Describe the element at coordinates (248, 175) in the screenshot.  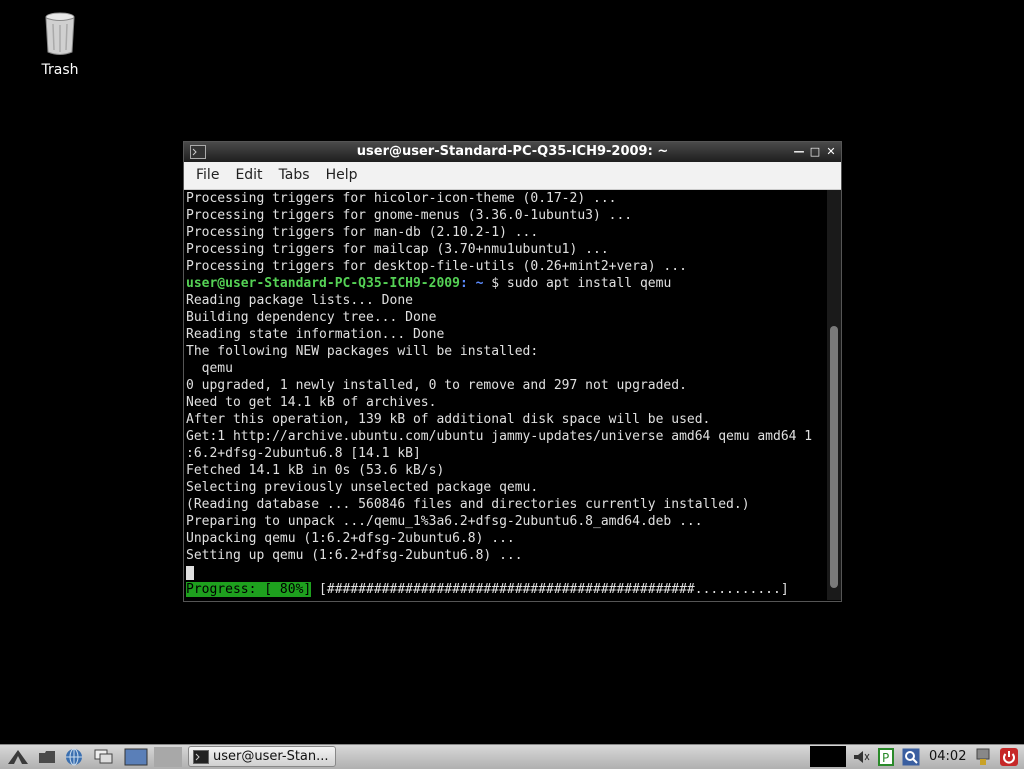
I see `menu-edit: Edit` at that location.